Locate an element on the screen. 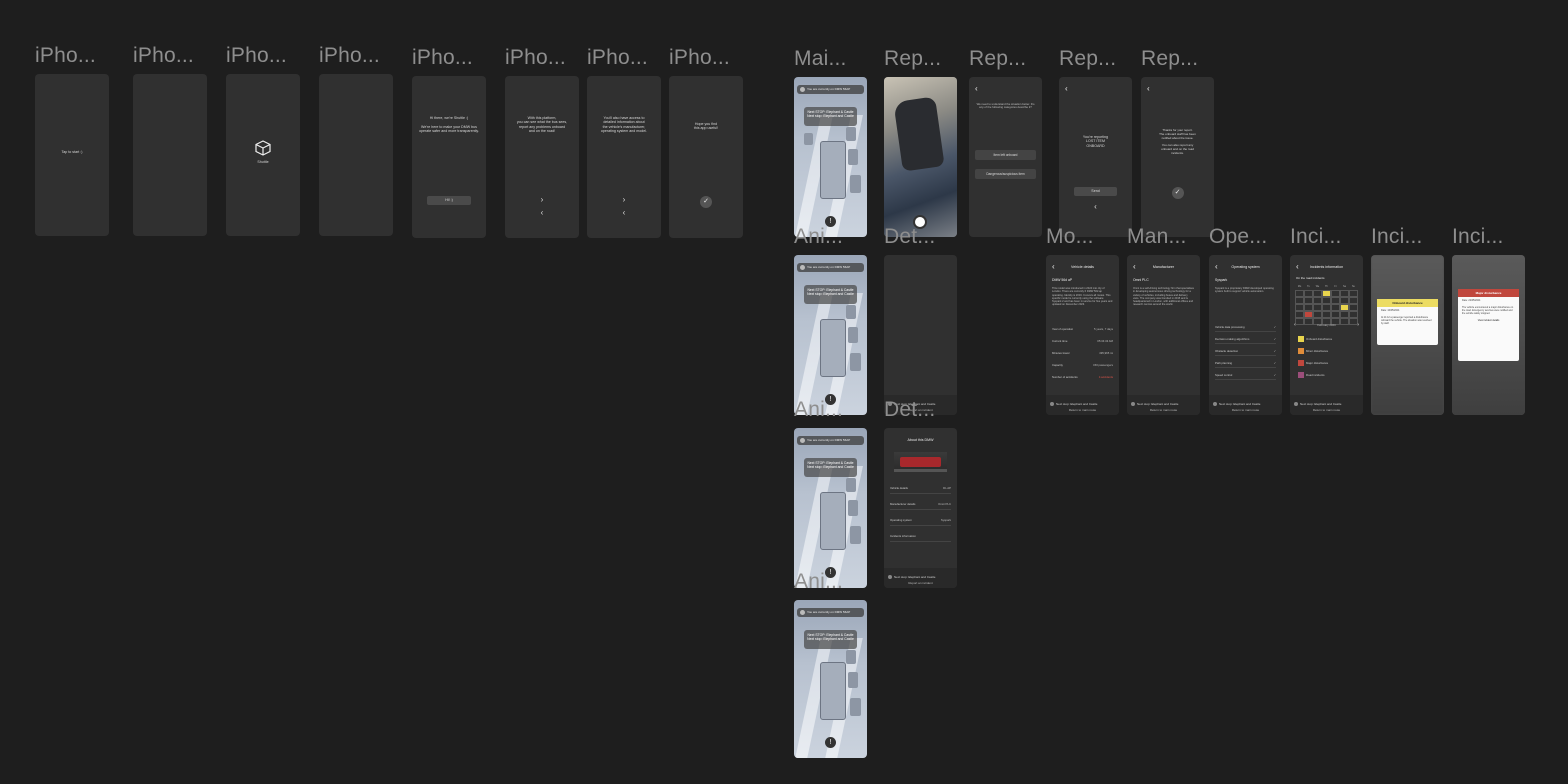  model-row: Minutes travel 495,965 mi is located at coordinates (1082, 353).